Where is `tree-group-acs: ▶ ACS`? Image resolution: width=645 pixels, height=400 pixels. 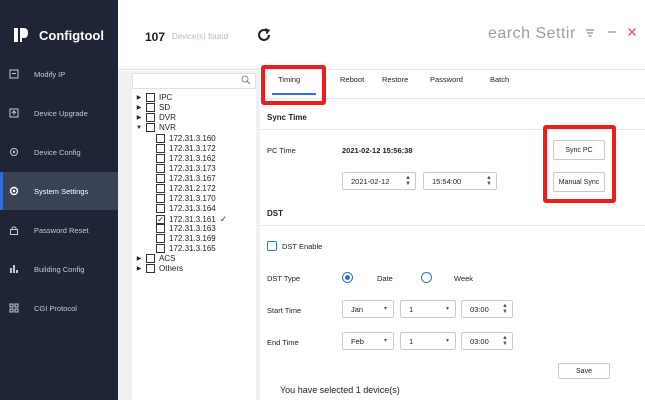
tree-group-acs: ▶ ACS is located at coordinates (155, 258).